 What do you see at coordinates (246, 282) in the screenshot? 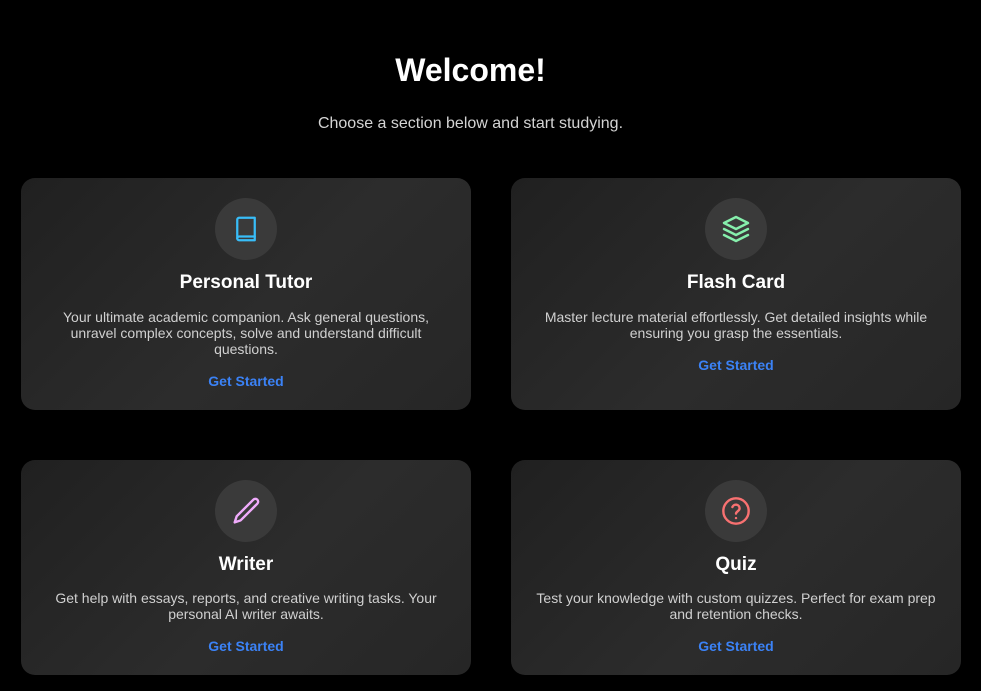
I see `card-title: Personal Tutor` at bounding box center [246, 282].